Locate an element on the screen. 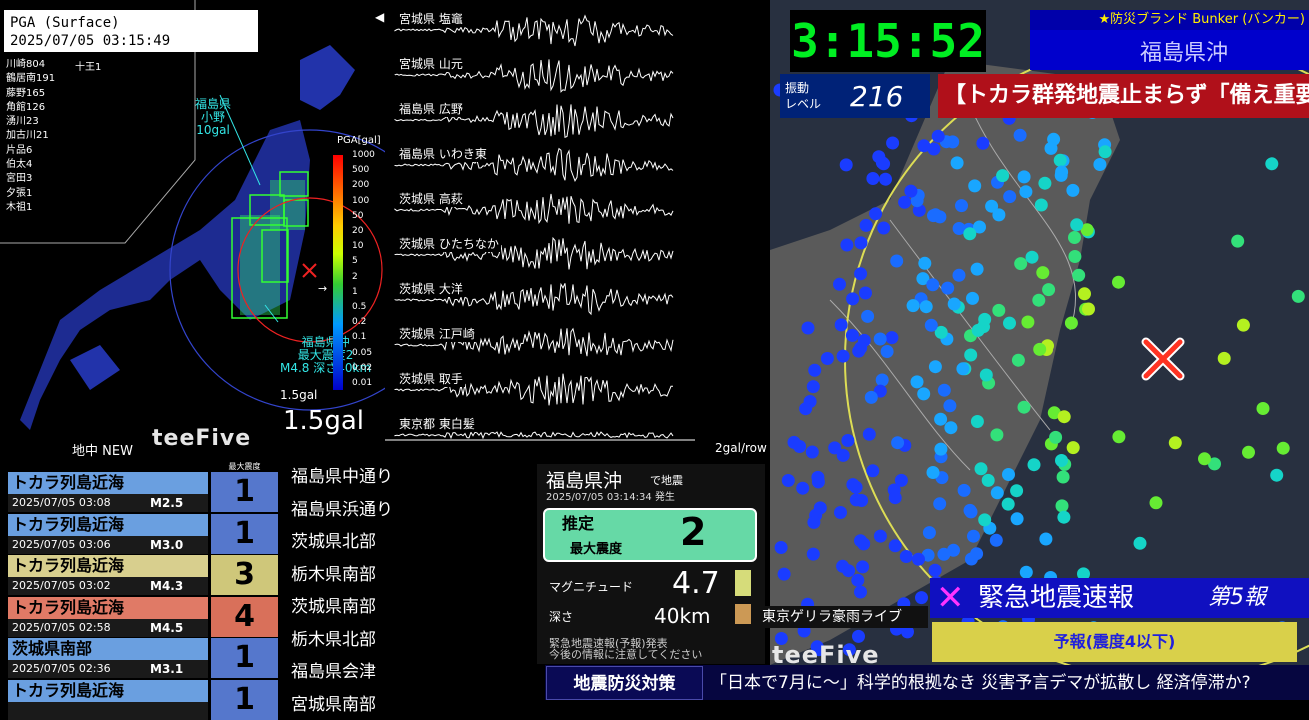  estimate-intensity: 2 is located at coordinates (693, 532).